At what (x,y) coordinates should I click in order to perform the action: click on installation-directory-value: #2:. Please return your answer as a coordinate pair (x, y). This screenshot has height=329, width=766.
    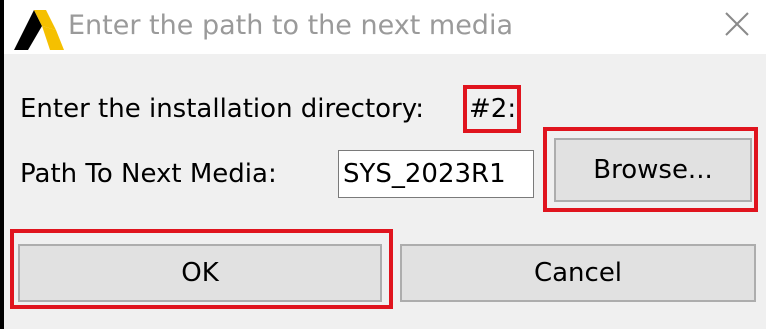
    Looking at the image, I should click on (493, 109).